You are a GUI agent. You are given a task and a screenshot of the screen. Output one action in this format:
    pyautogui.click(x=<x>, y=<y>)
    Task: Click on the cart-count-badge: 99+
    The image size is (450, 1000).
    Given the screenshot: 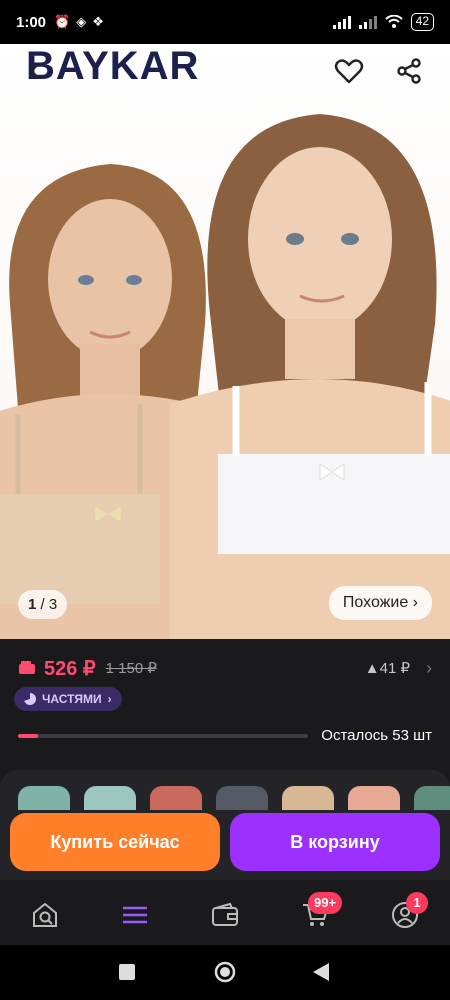 What is the action you would take?
    pyautogui.click(x=325, y=903)
    